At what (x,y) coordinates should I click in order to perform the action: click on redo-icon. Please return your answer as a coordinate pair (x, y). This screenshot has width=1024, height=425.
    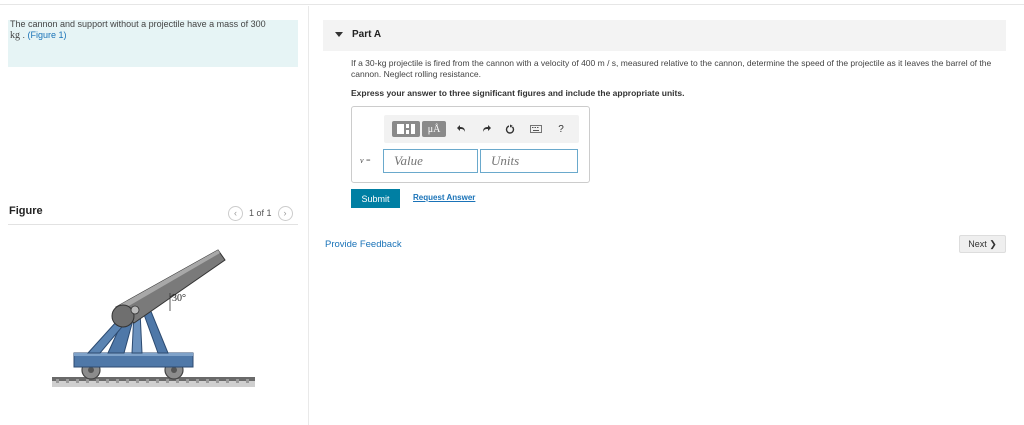
    Looking at the image, I should click on (487, 128).